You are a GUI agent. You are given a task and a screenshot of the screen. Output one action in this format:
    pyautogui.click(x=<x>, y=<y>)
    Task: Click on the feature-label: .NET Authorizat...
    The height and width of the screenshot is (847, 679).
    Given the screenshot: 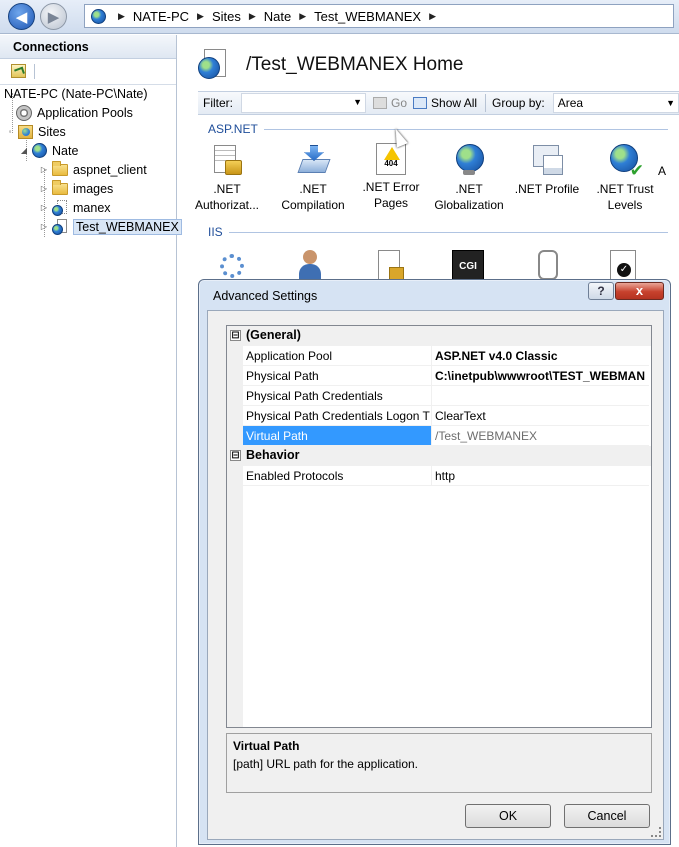 What is the action you would take?
    pyautogui.click(x=227, y=197)
    